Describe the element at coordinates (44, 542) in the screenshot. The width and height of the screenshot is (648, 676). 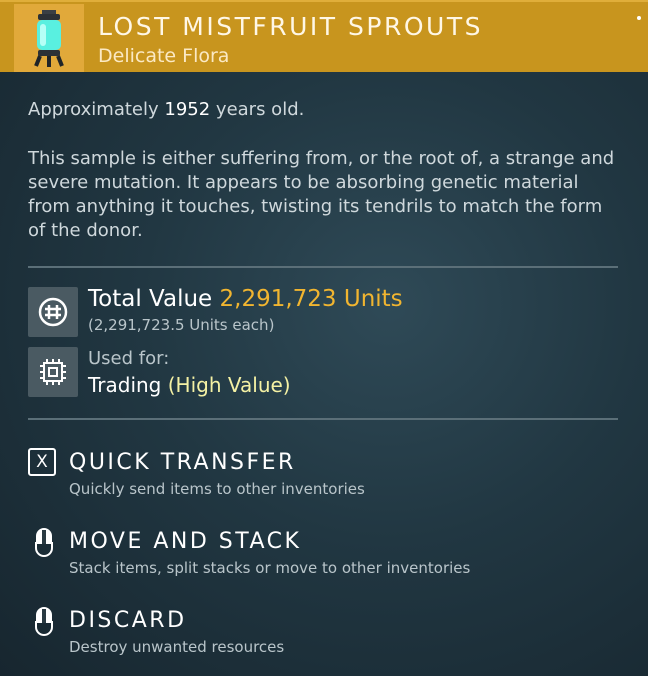
I see `mouse-click-icon` at that location.